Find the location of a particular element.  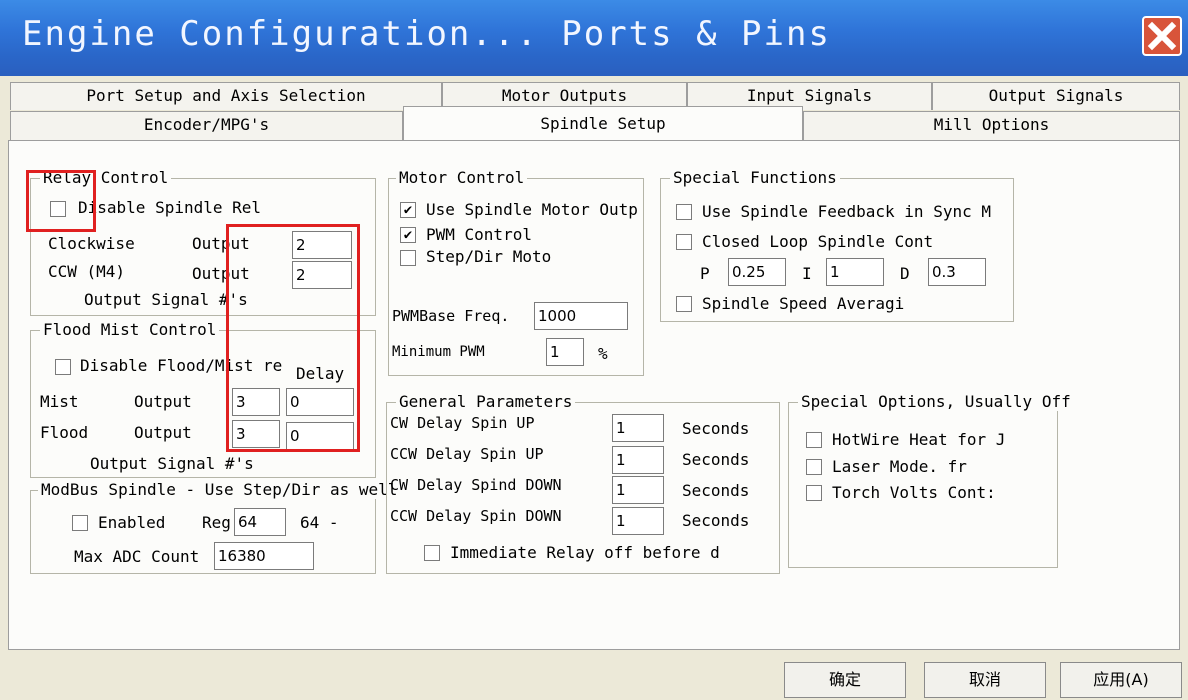

minimum-pwm-label: Minimum PWM is located at coordinates (438, 352).